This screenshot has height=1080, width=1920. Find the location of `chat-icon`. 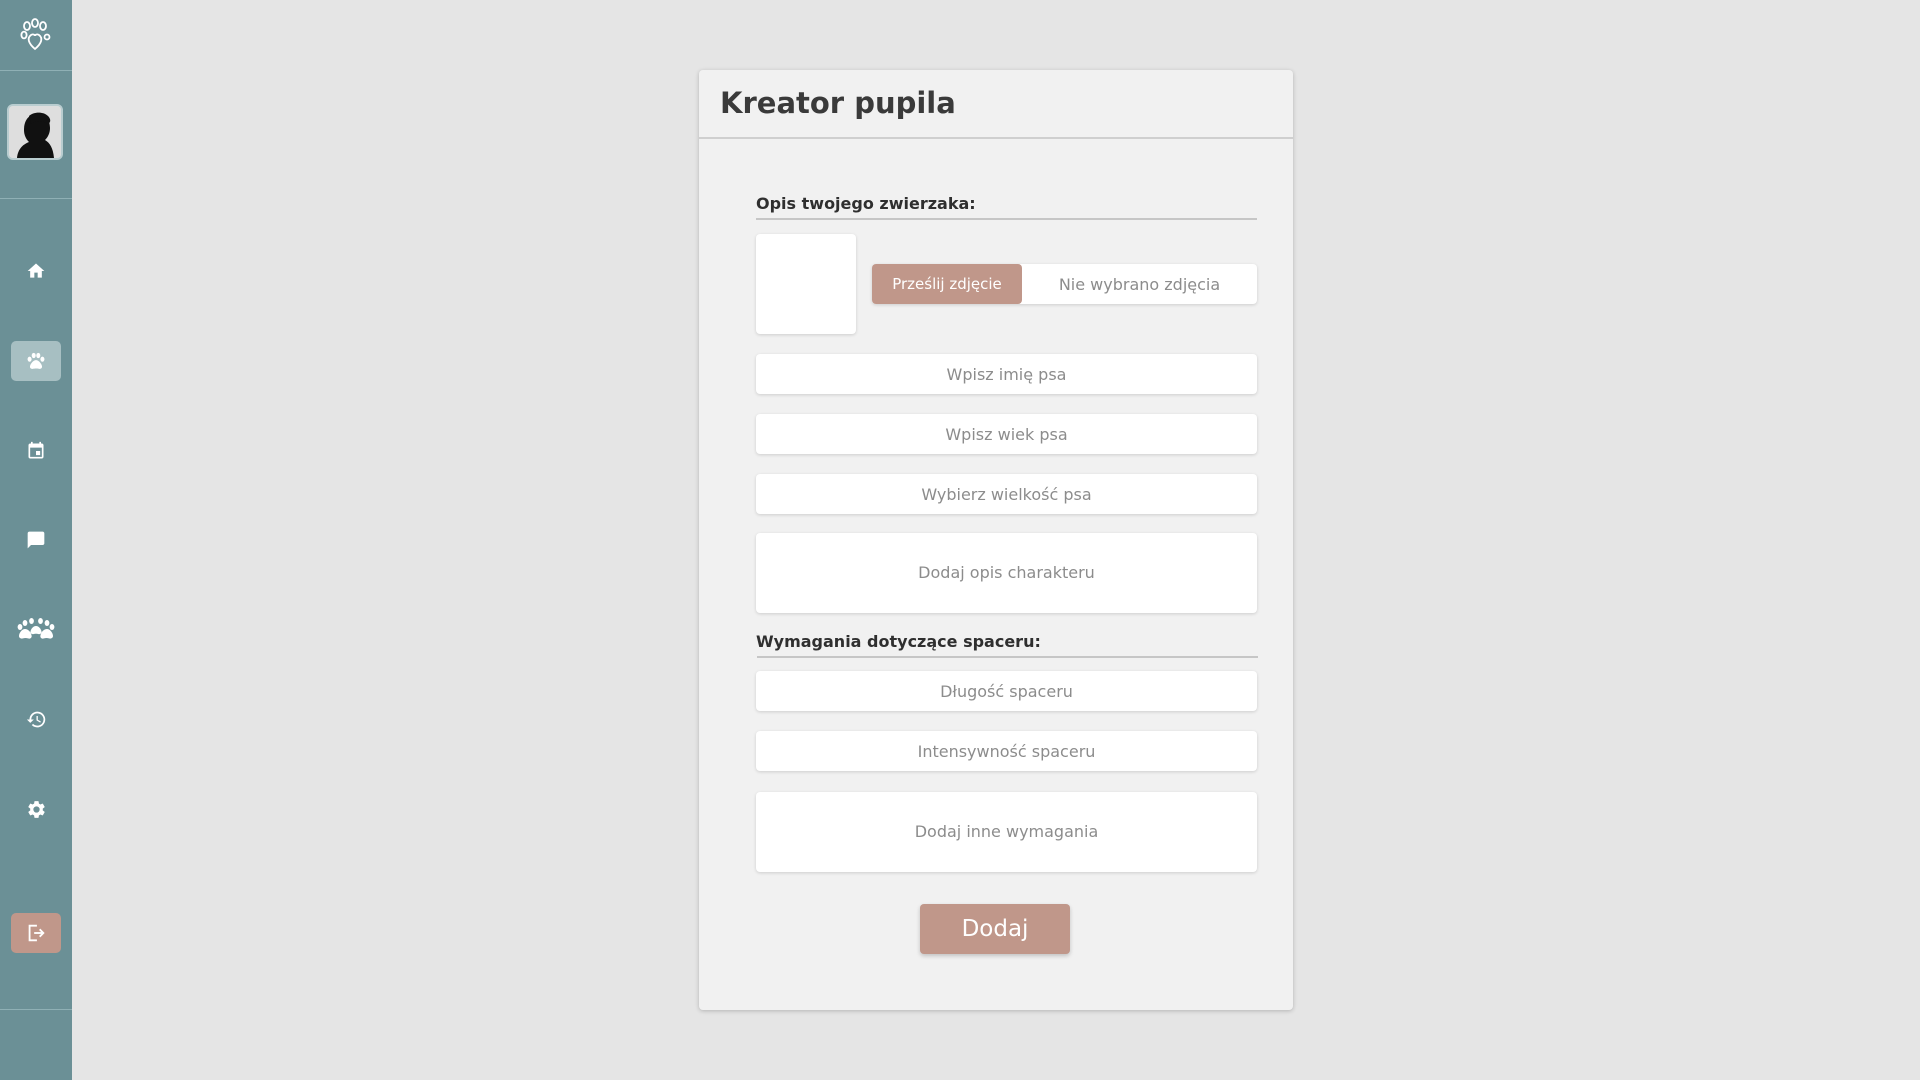

chat-icon is located at coordinates (36, 540).